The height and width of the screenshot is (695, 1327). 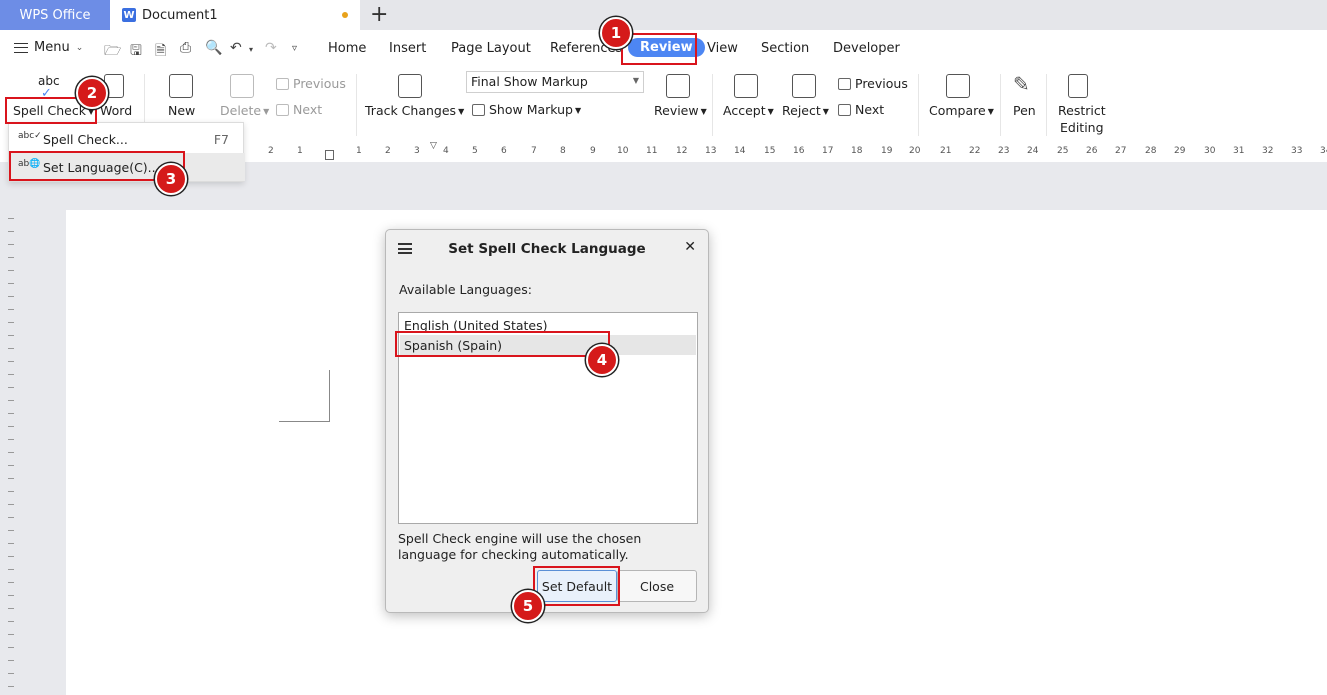 What do you see at coordinates (282, 110) in the screenshot?
I see `next-comment-icon` at bounding box center [282, 110].